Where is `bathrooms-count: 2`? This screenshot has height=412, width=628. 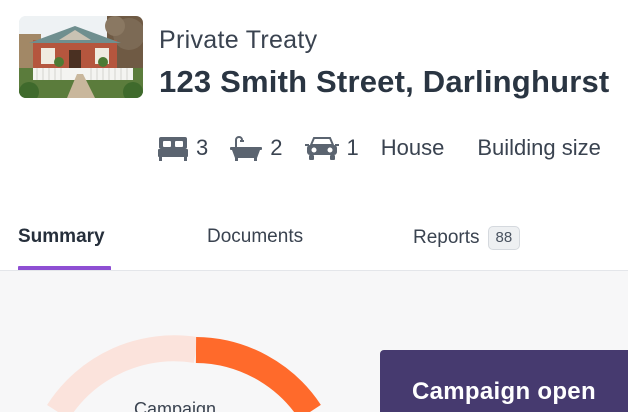
bathrooms-count: 2 is located at coordinates (276, 147).